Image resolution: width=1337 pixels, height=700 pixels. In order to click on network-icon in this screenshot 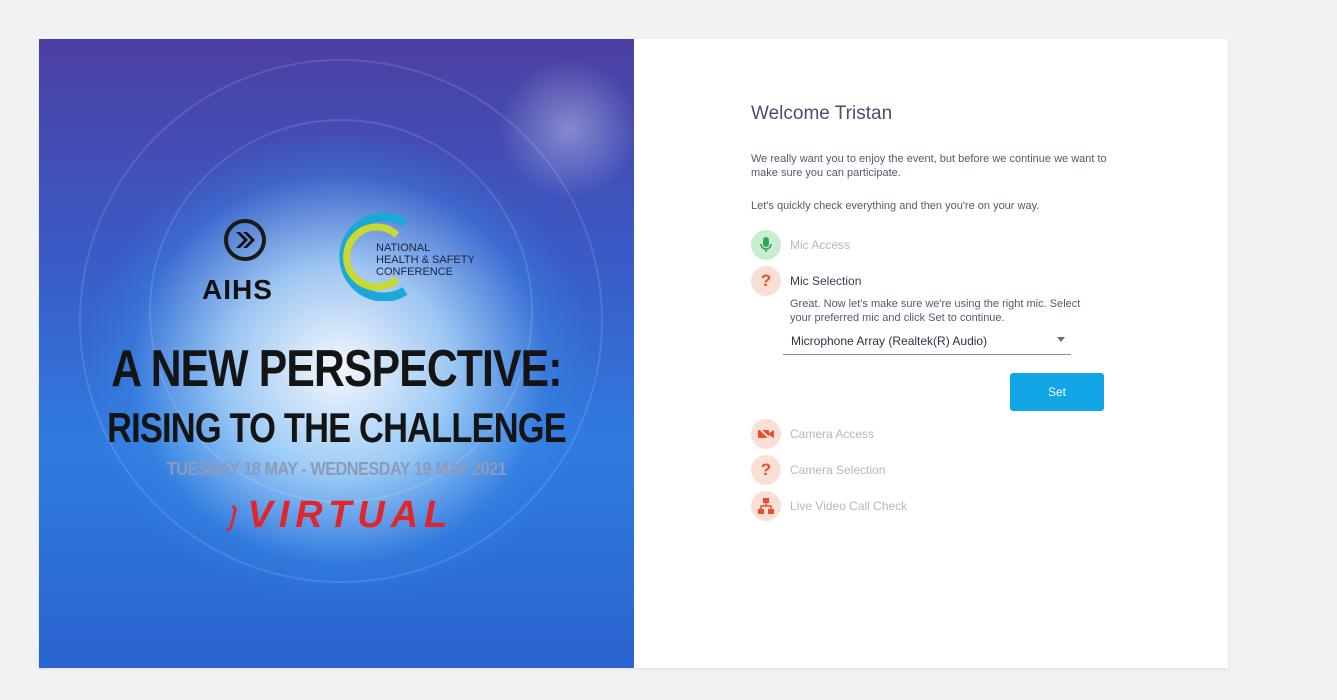, I will do `click(766, 506)`.